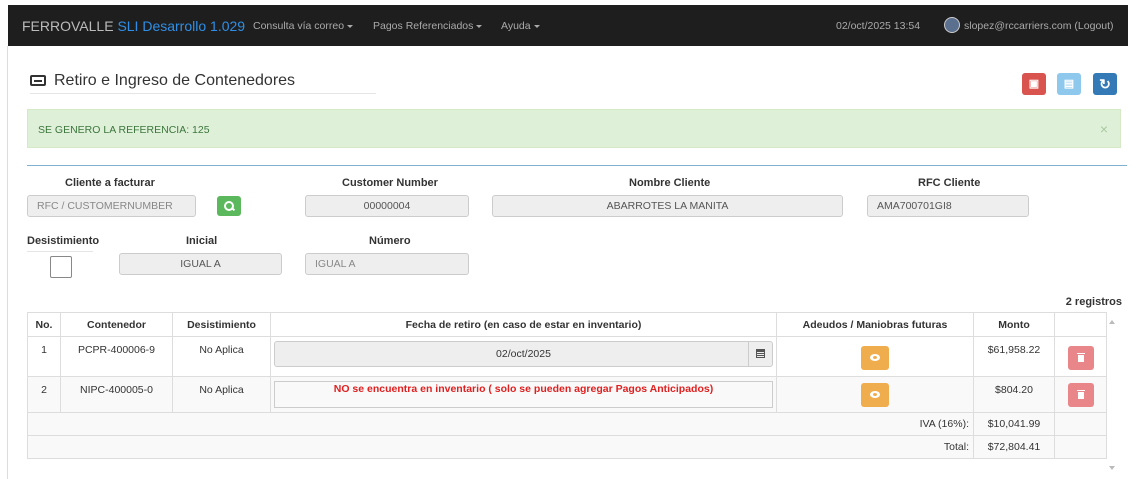 The width and height of the screenshot is (1136, 479). Describe the element at coordinates (387, 206) in the screenshot. I see `customer-number-field: 00000004` at that location.